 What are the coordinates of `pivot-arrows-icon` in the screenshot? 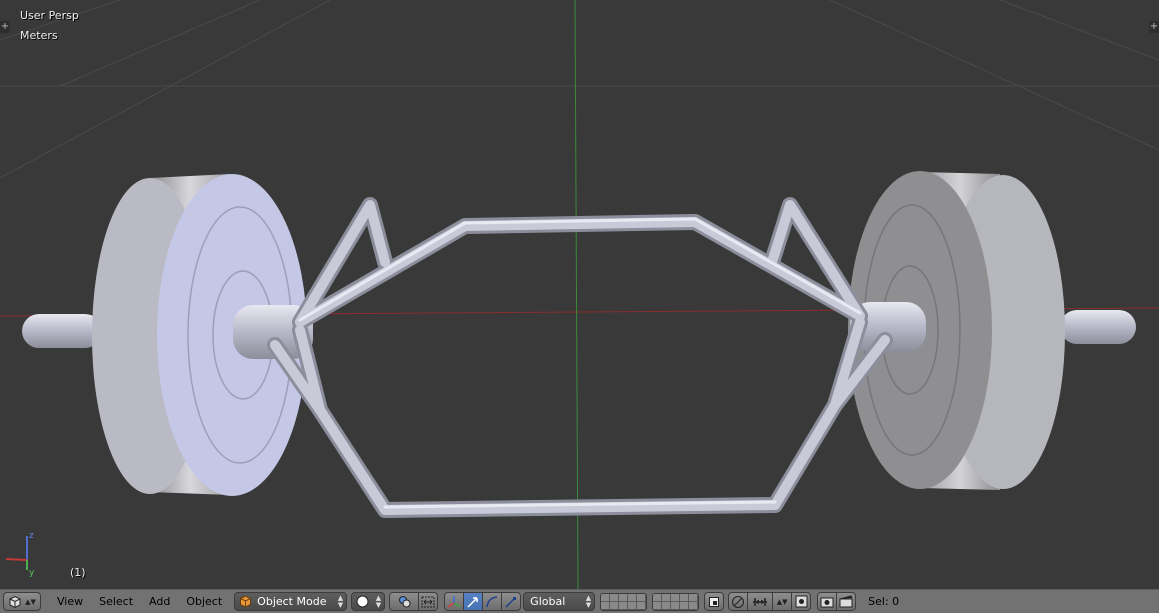 It's located at (428, 601).